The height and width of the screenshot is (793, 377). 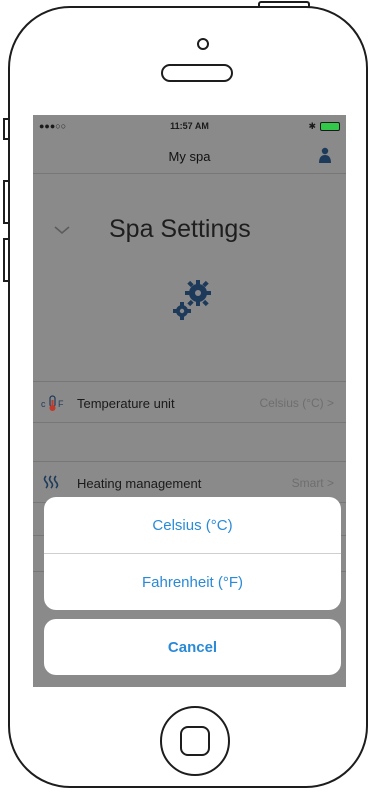 What do you see at coordinates (325, 155) in the screenshot?
I see `person-icon` at bounding box center [325, 155].